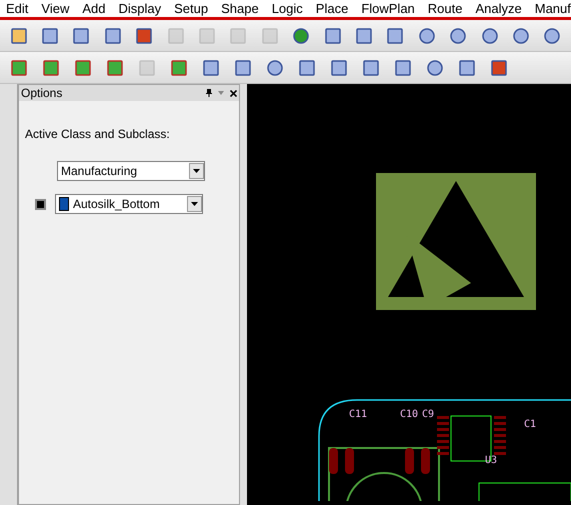 This screenshot has height=505, width=571. I want to click on menu-item: Place, so click(332, 9).